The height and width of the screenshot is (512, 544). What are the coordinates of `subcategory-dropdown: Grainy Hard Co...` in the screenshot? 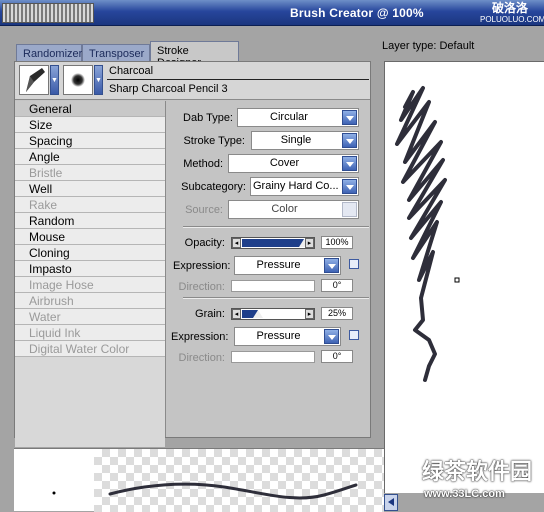 It's located at (304, 186).